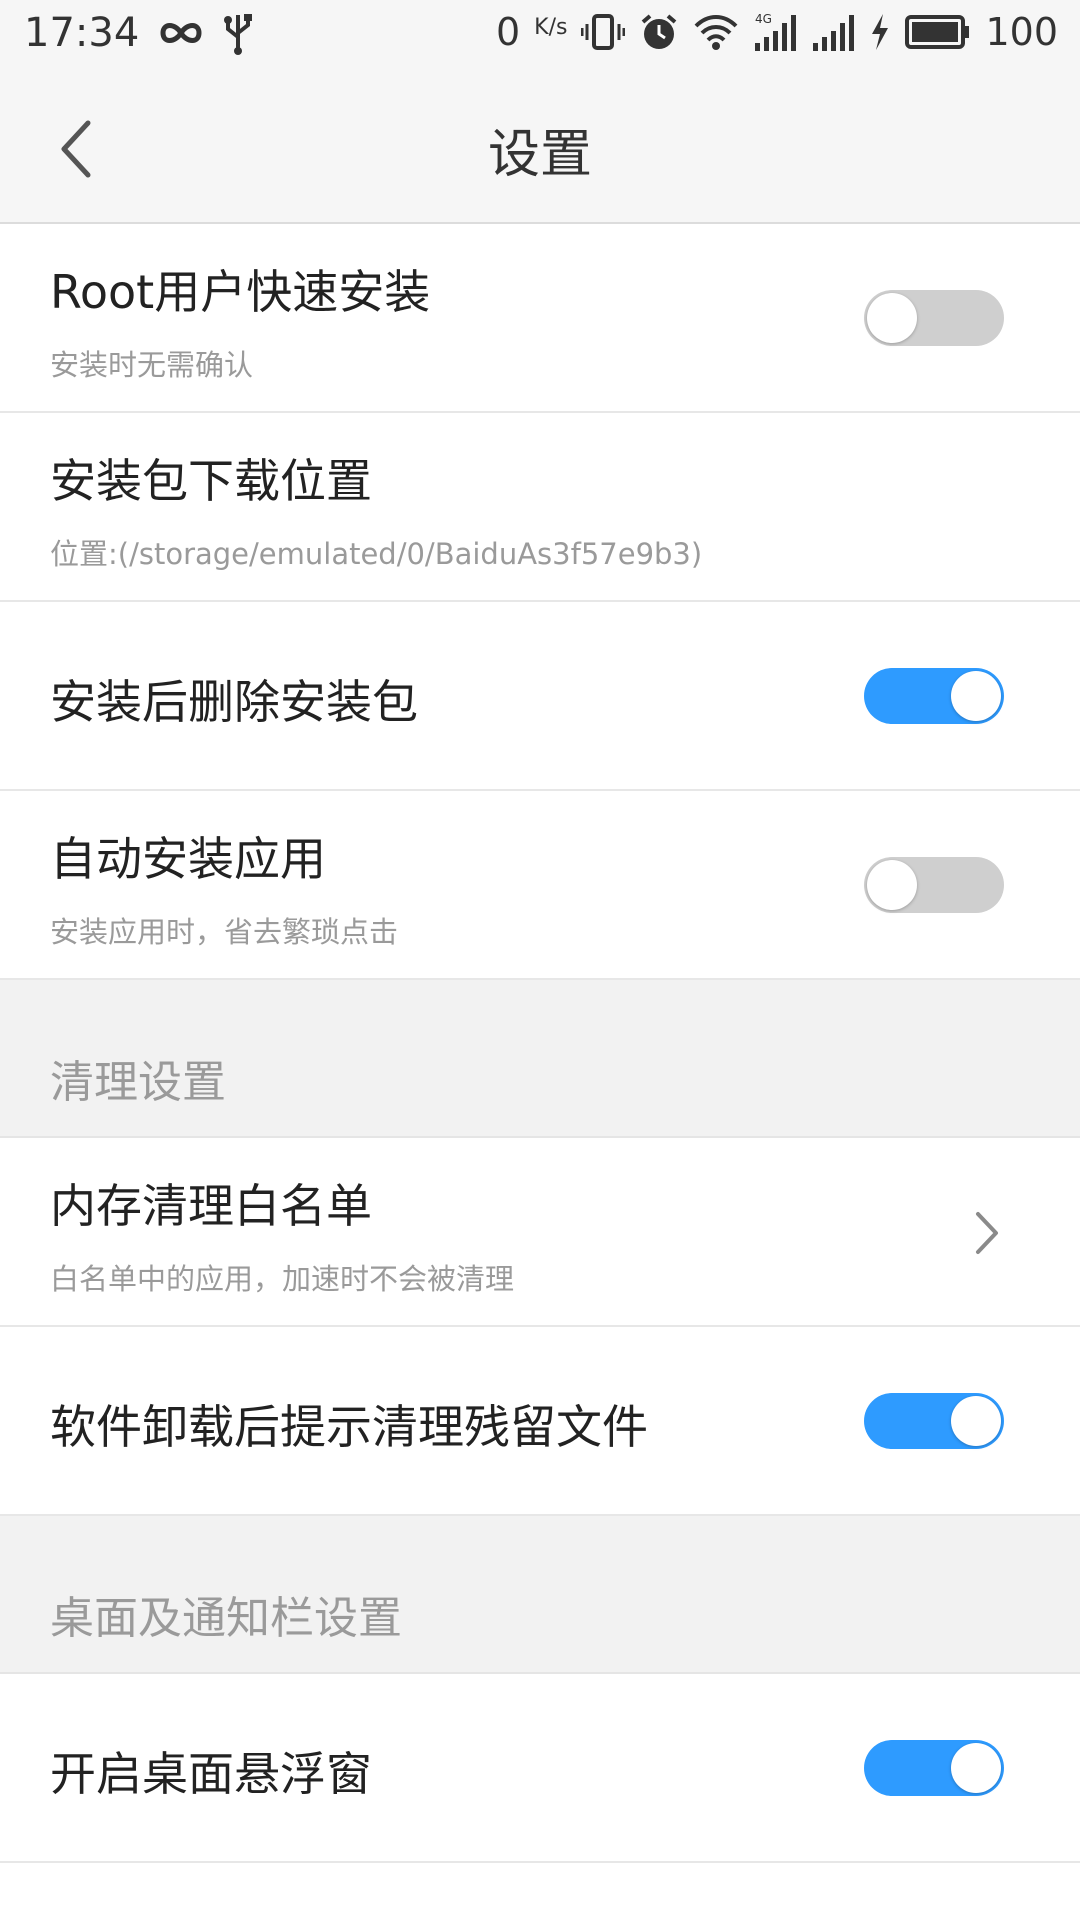 The width and height of the screenshot is (1080, 1920). What do you see at coordinates (934, 1421) in the screenshot?
I see `uninstall-cleanup-toggle` at bounding box center [934, 1421].